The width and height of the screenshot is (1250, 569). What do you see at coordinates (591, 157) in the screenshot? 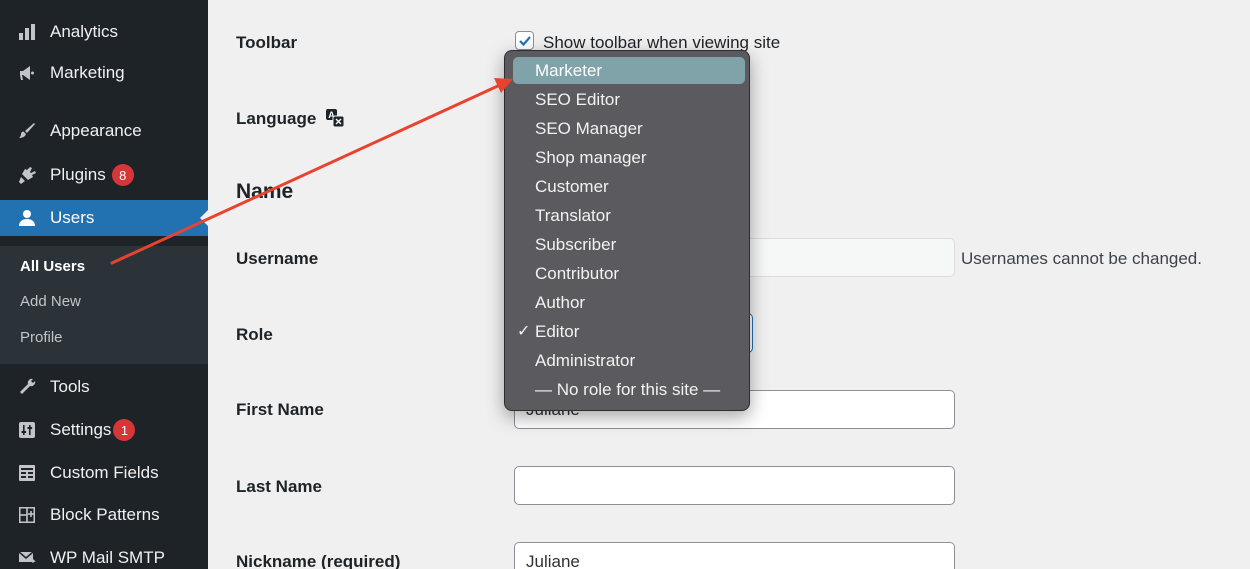
I see `role-option-label: Shop manager` at bounding box center [591, 157].